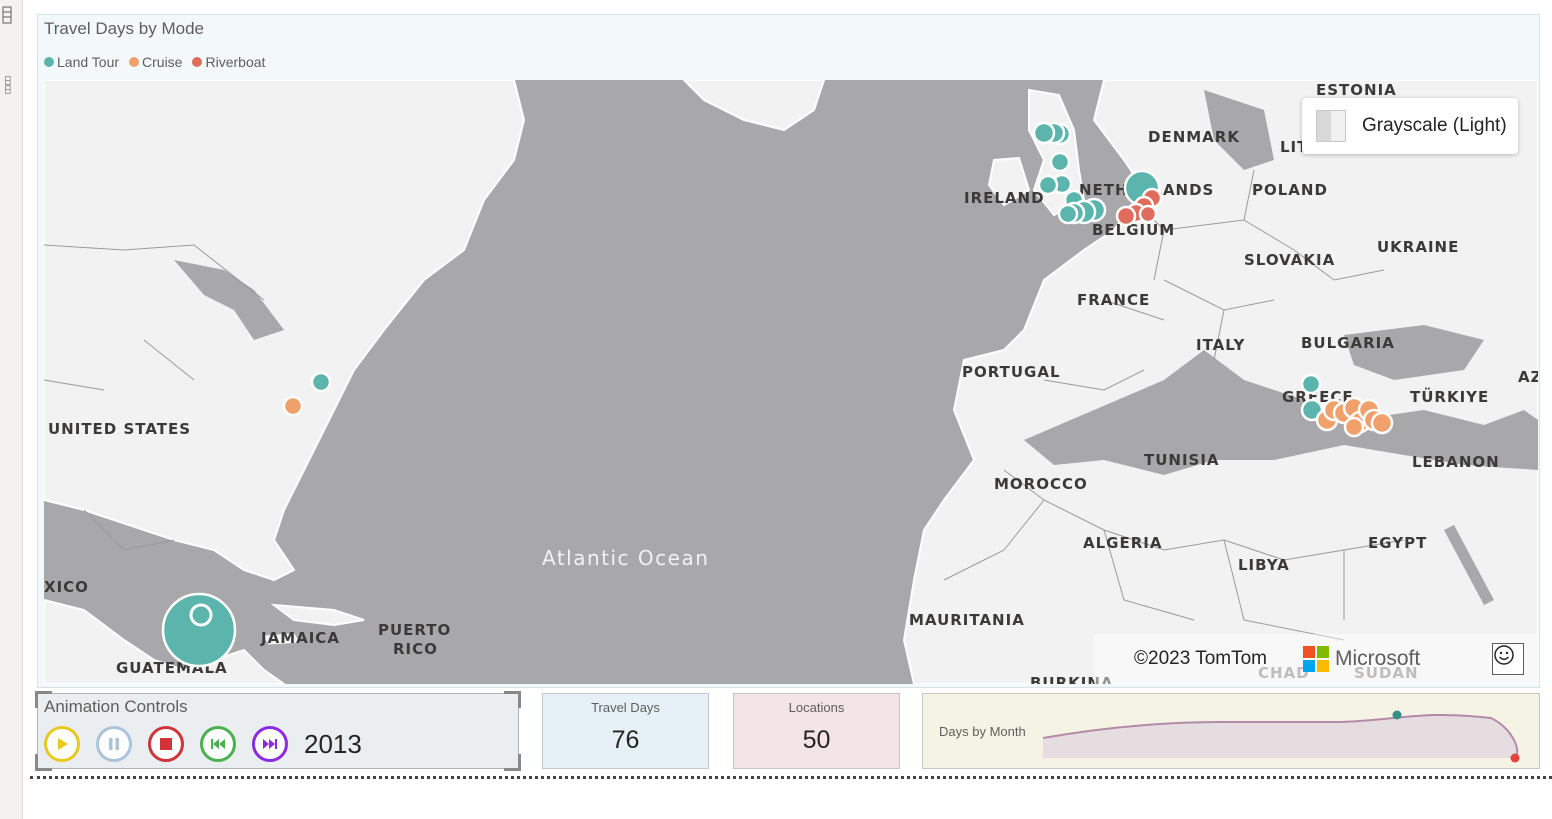  Describe the element at coordinates (1289, 260) in the screenshot. I see `label-slovakia: SLOVAKIA` at that location.